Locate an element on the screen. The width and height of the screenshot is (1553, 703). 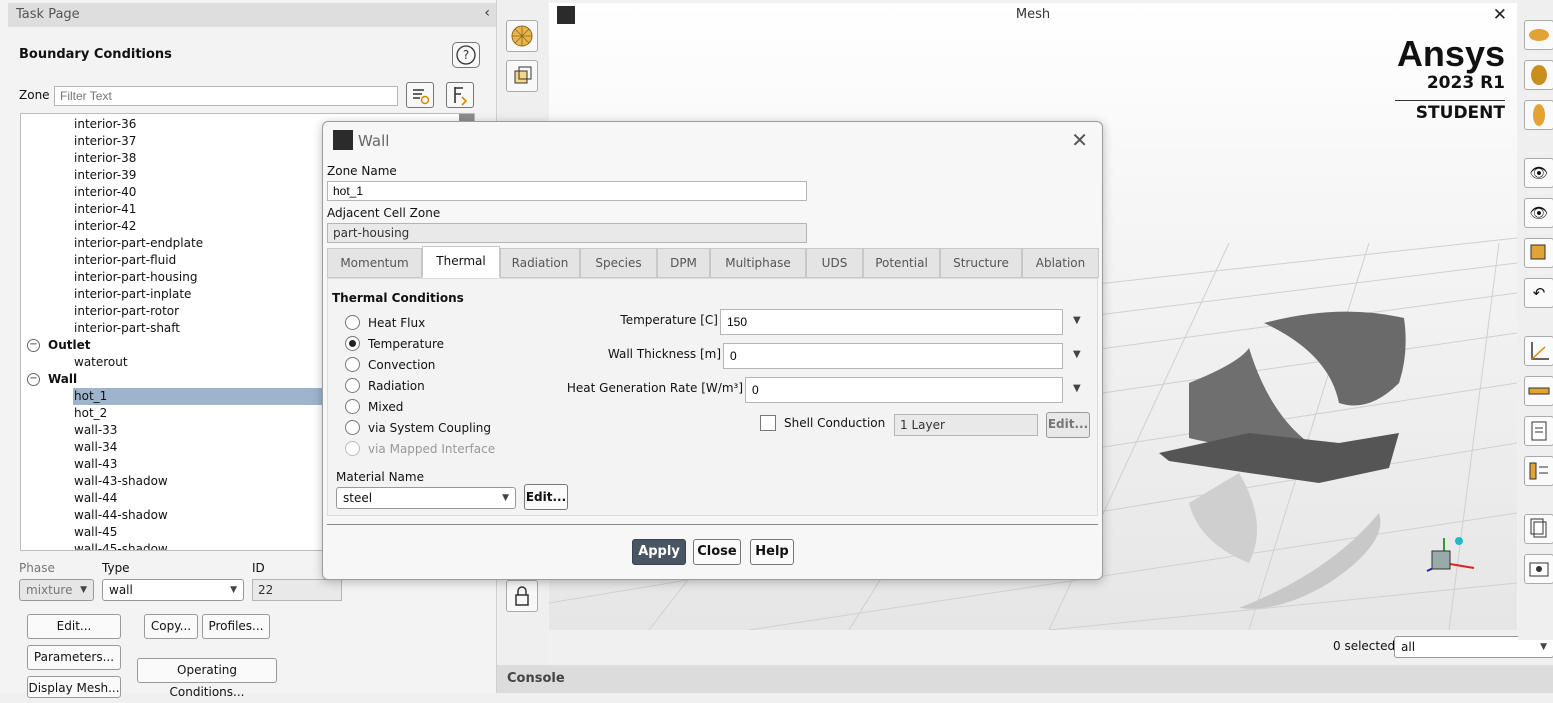
camera-icon is located at coordinates (1538, 569).